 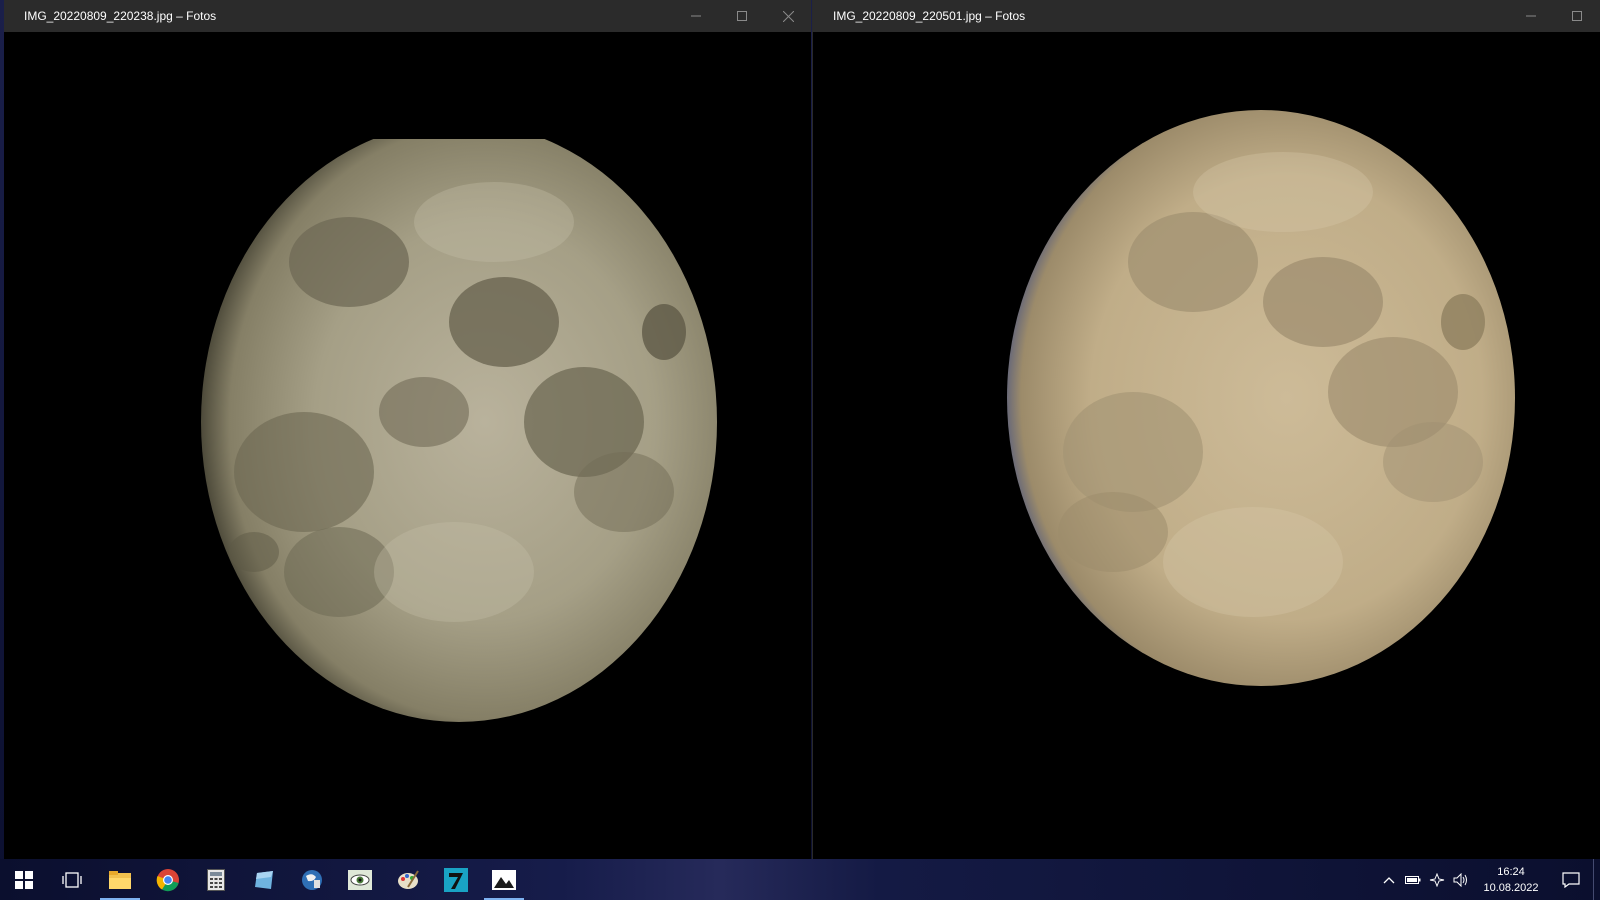 What do you see at coordinates (1511, 887) in the screenshot?
I see `clock-date: 10.08.2022` at bounding box center [1511, 887].